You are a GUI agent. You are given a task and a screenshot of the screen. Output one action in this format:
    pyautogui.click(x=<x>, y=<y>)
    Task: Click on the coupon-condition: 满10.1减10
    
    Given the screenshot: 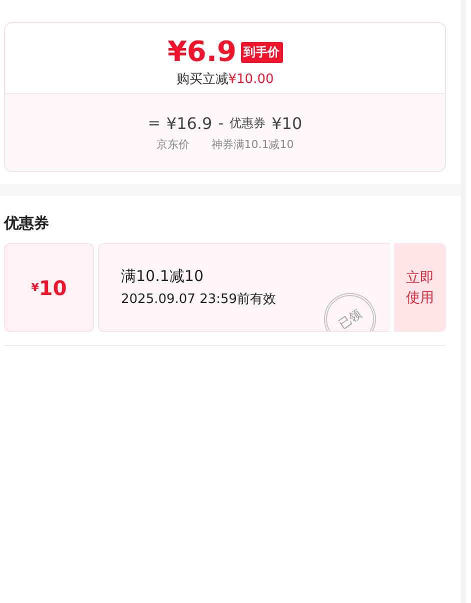 What is the action you would take?
    pyautogui.click(x=162, y=276)
    